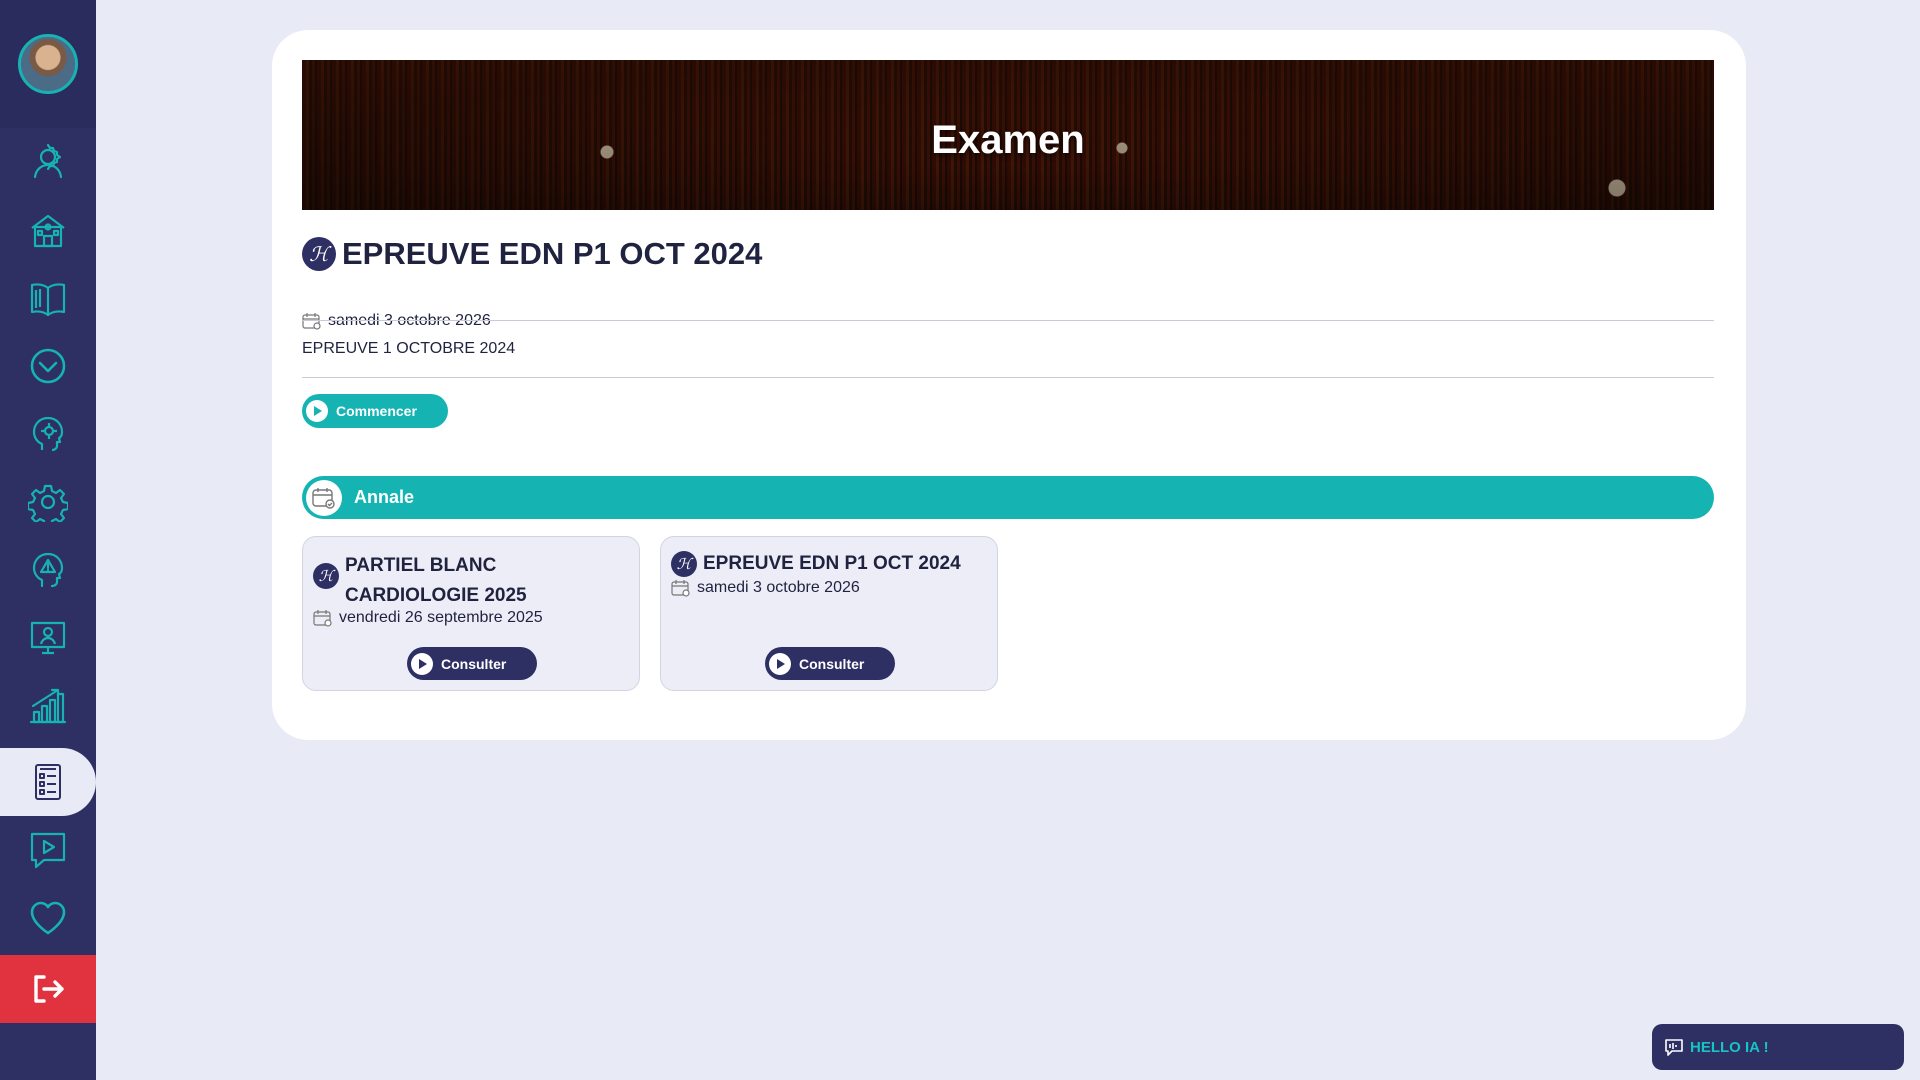  What do you see at coordinates (1674, 1047) in the screenshot?
I see `chat-bubble-icon` at bounding box center [1674, 1047].